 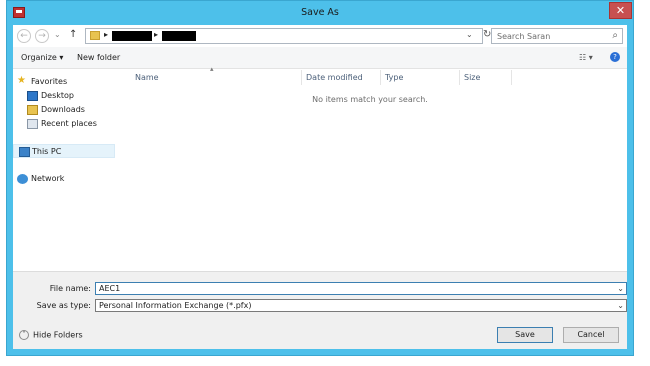 I want to click on file-name-label: File name:, so click(x=70, y=288).